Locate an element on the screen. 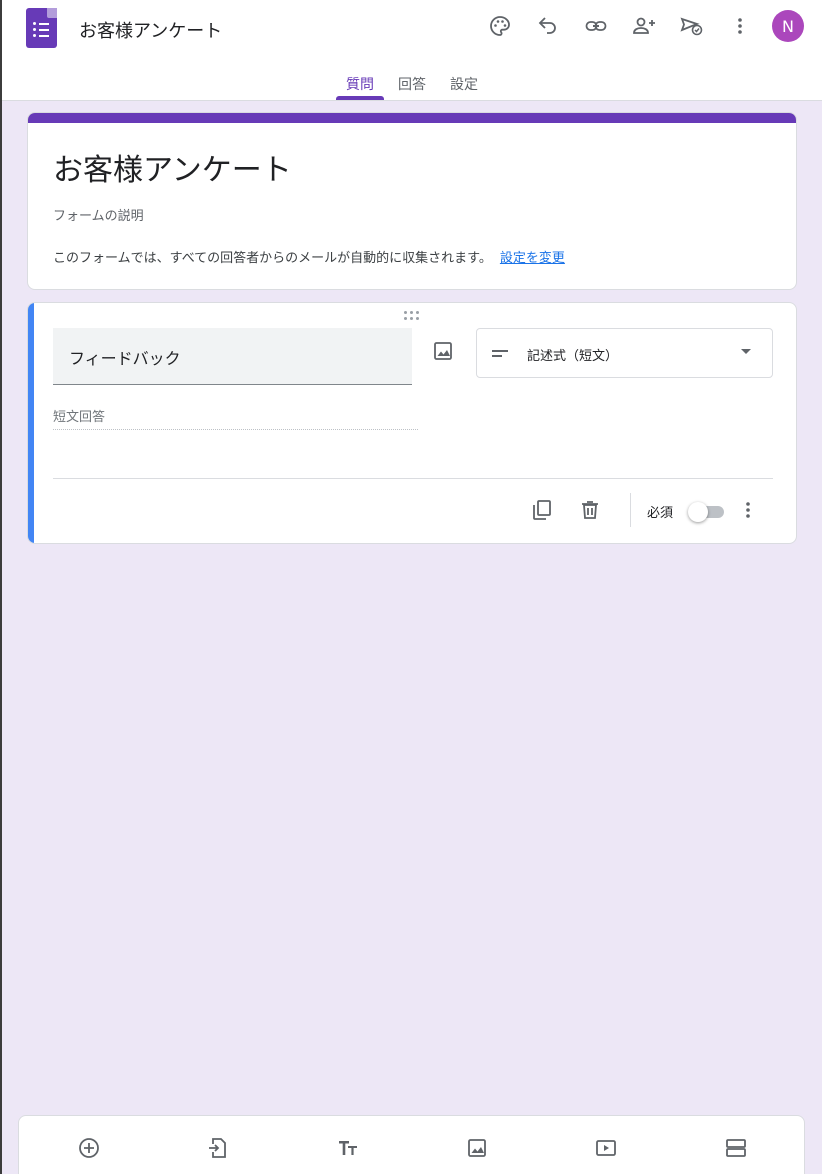 The height and width of the screenshot is (1174, 822). palette-icon is located at coordinates (500, 26).